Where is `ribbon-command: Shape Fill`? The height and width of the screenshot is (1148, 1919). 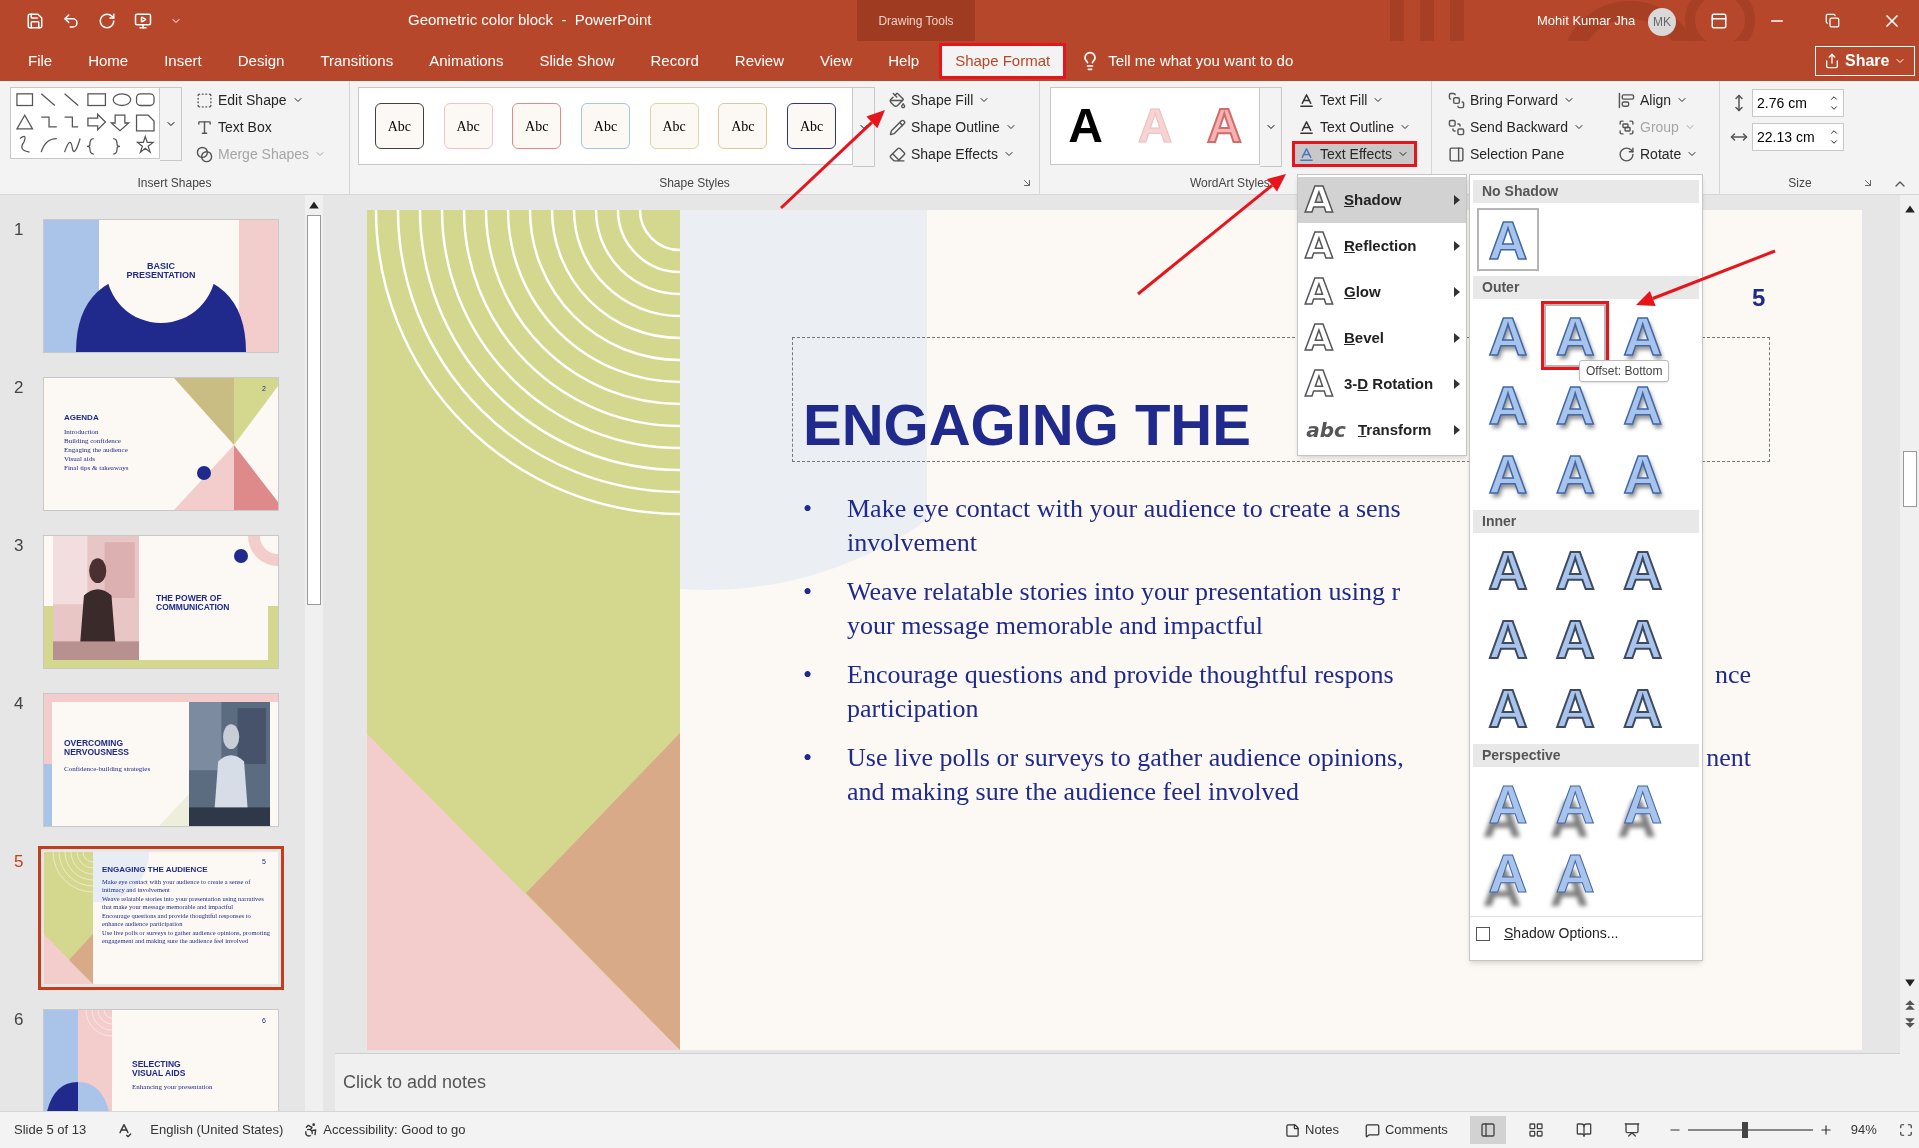 ribbon-command: Shape Fill is located at coordinates (953, 100).